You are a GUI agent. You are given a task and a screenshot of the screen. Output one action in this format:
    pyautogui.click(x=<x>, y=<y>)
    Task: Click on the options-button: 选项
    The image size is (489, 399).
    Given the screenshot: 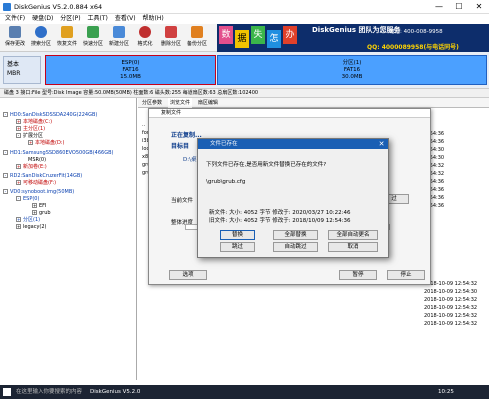 What is the action you would take?
    pyautogui.click(x=188, y=275)
    